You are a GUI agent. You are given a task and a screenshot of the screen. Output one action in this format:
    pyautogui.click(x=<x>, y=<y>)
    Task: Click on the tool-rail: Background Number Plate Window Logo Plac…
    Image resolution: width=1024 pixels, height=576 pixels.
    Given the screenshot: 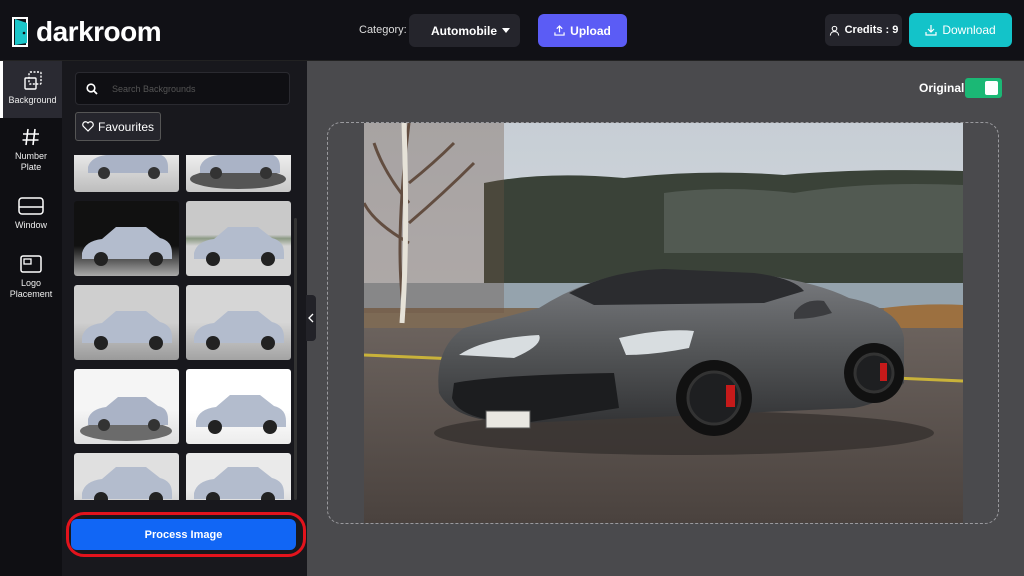 What is the action you would take?
    pyautogui.click(x=31, y=318)
    